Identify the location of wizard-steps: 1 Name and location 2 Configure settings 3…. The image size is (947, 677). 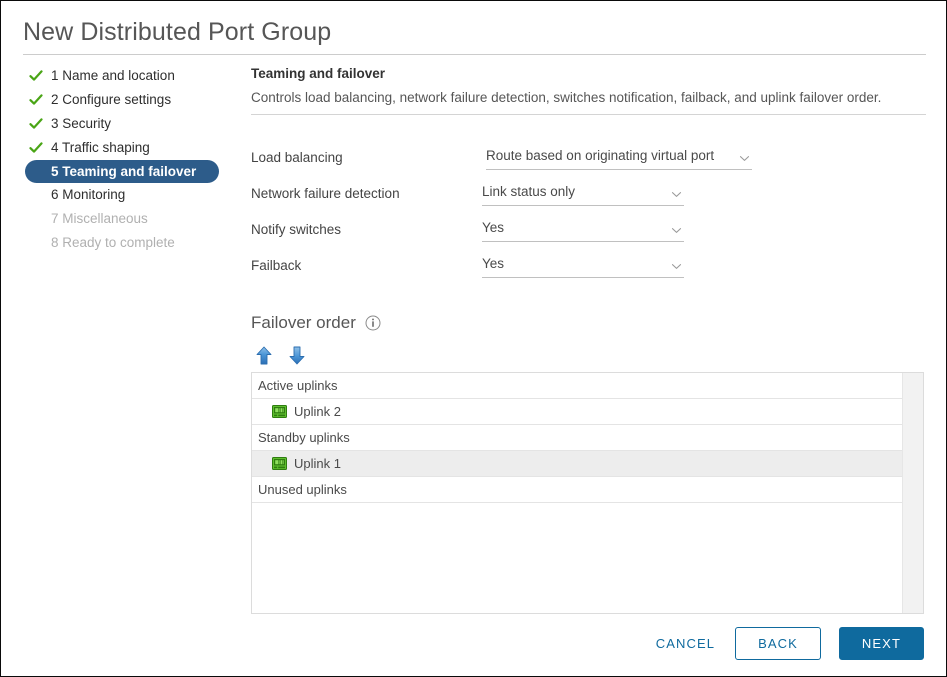
(127, 159).